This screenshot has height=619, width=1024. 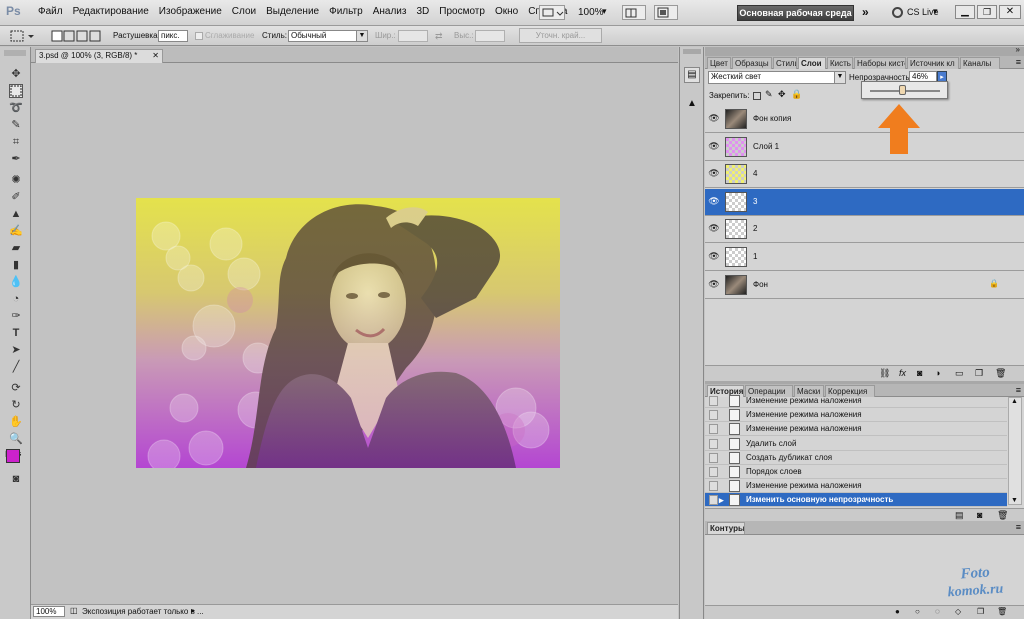 I want to click on menu-item: Слои, so click(x=245, y=11).